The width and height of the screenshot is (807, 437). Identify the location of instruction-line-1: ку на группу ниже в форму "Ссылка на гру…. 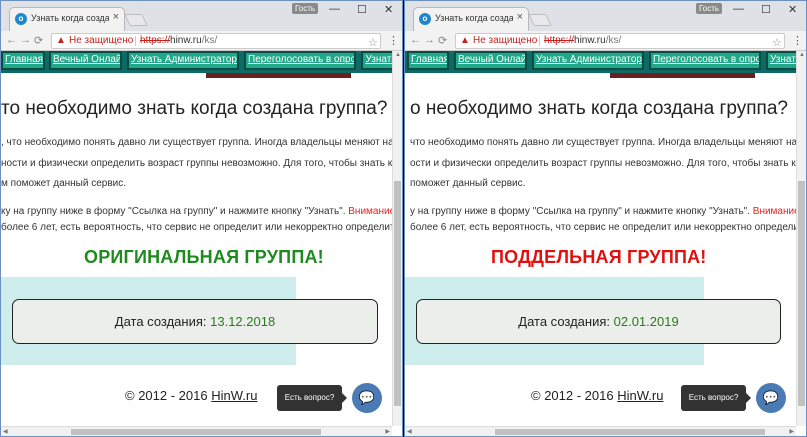
(198, 211).